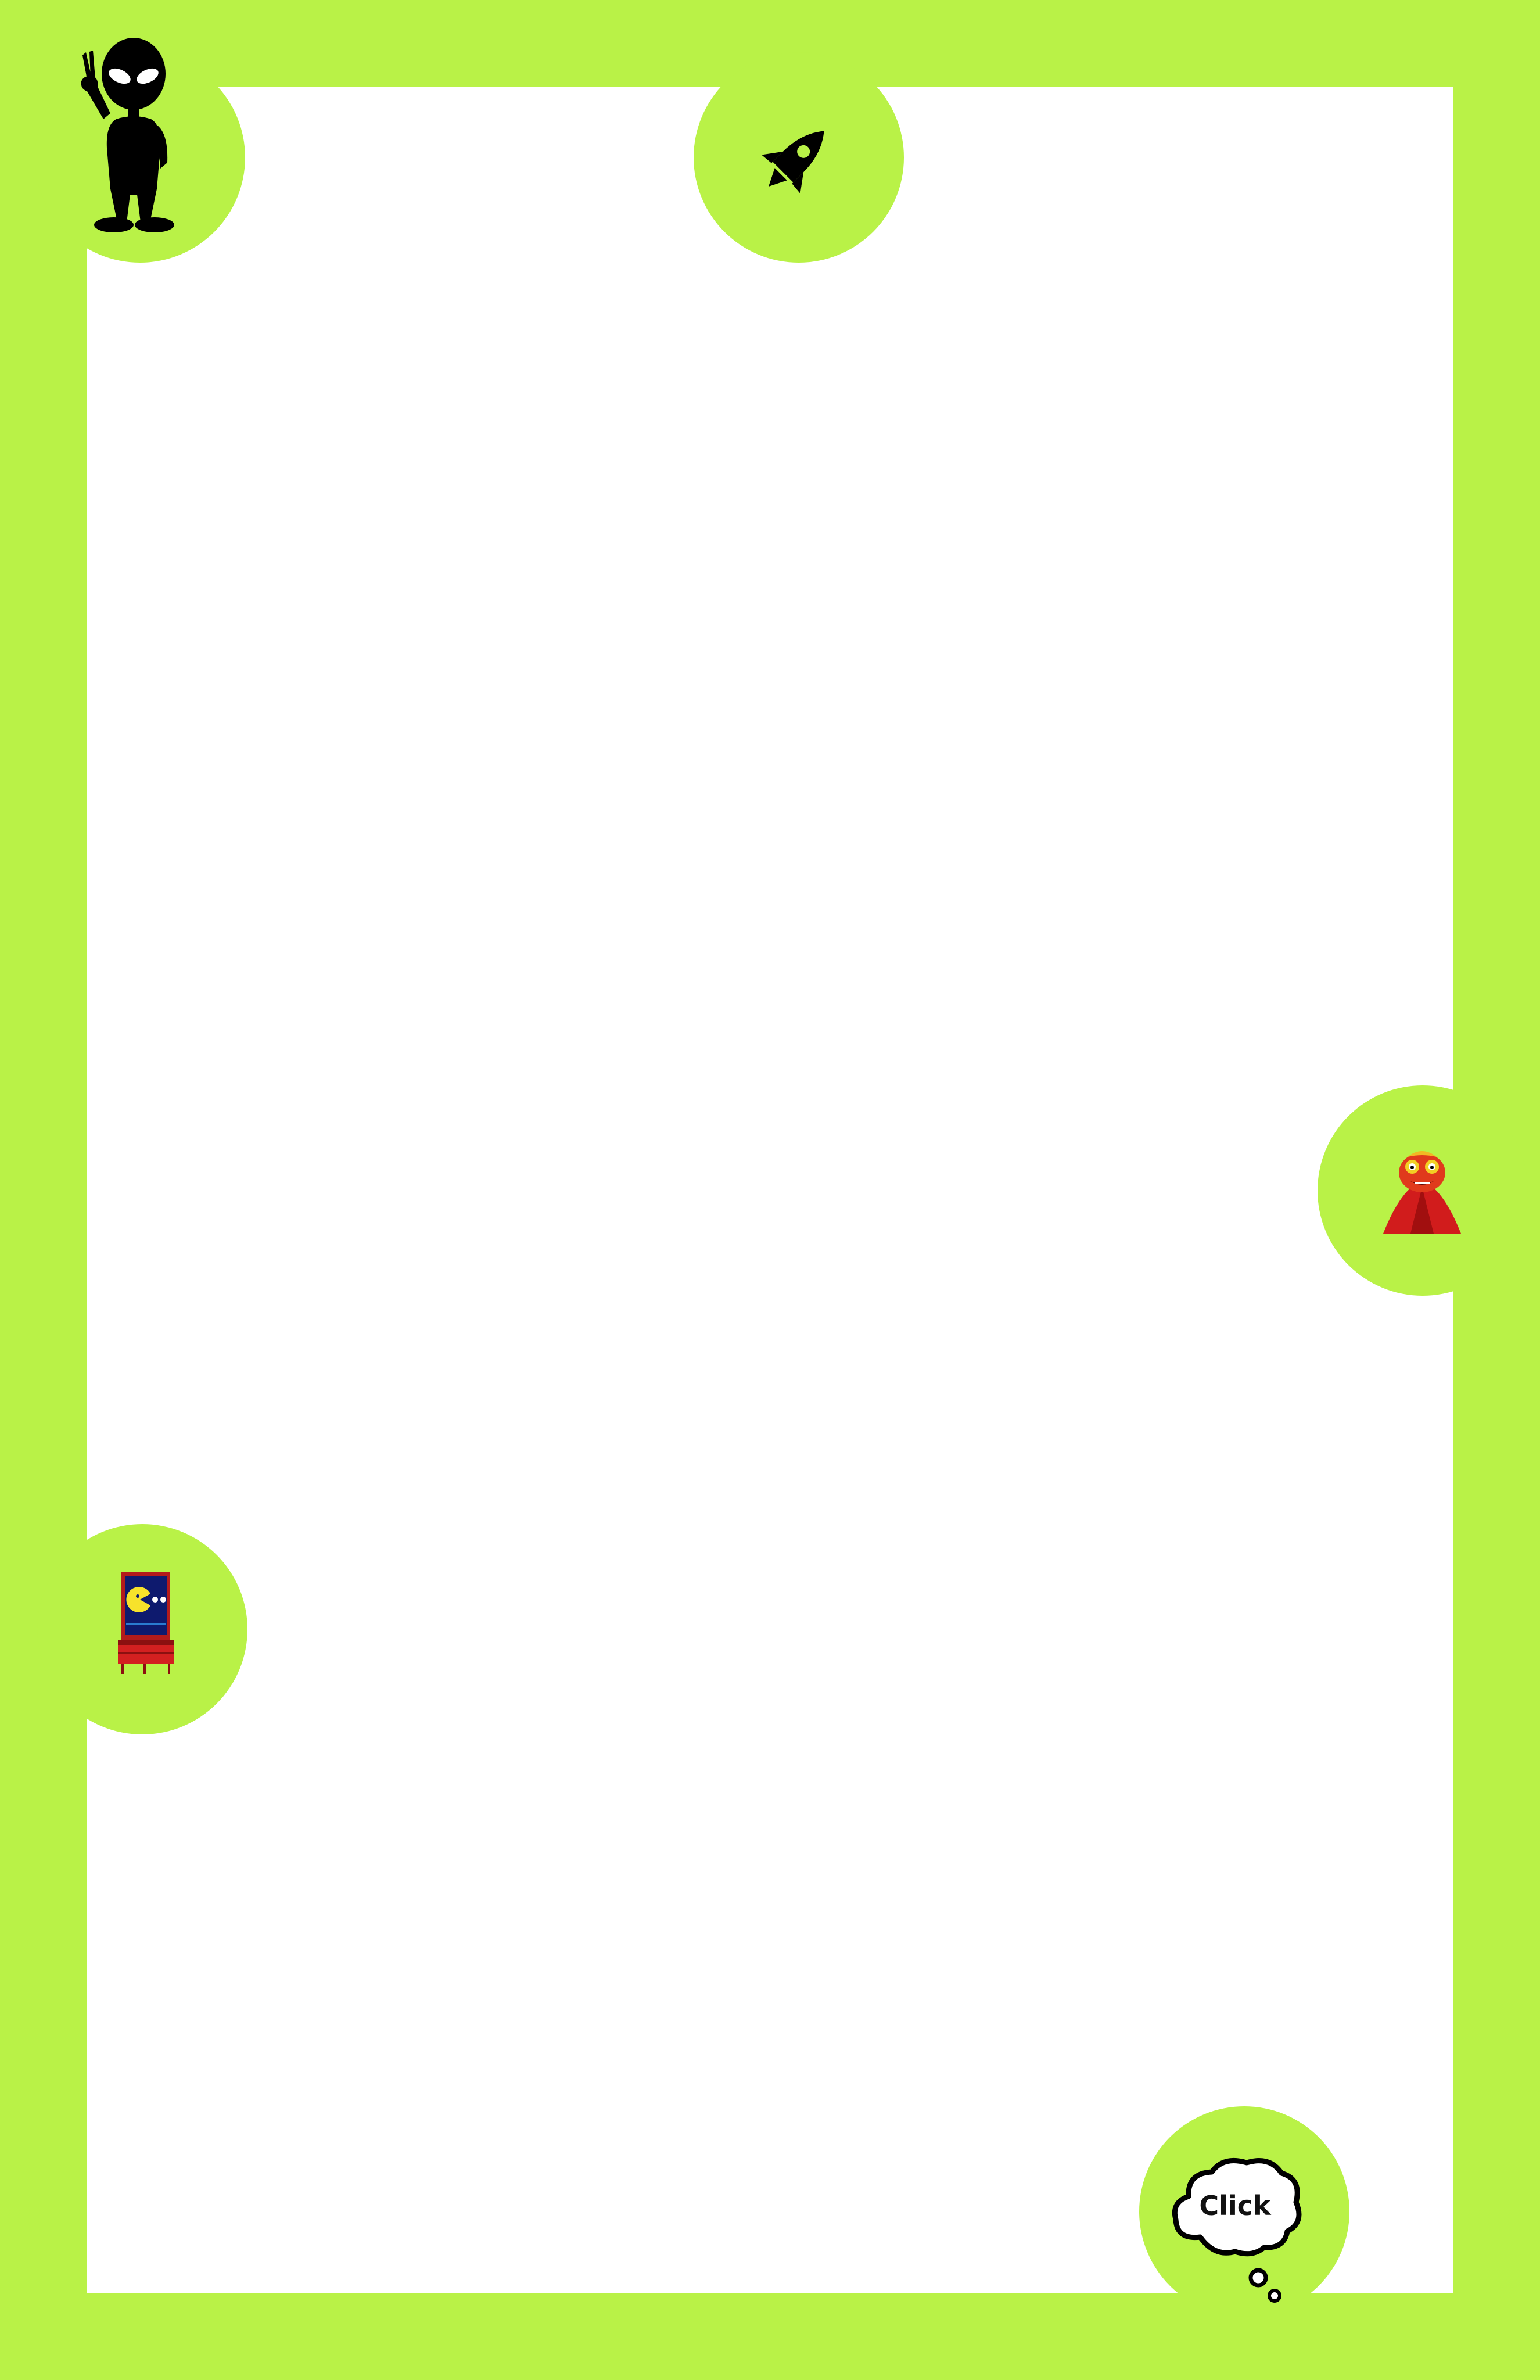 This screenshot has width=1540, height=2380. What do you see at coordinates (128, 135) in the screenshot?
I see `alien-icon` at bounding box center [128, 135].